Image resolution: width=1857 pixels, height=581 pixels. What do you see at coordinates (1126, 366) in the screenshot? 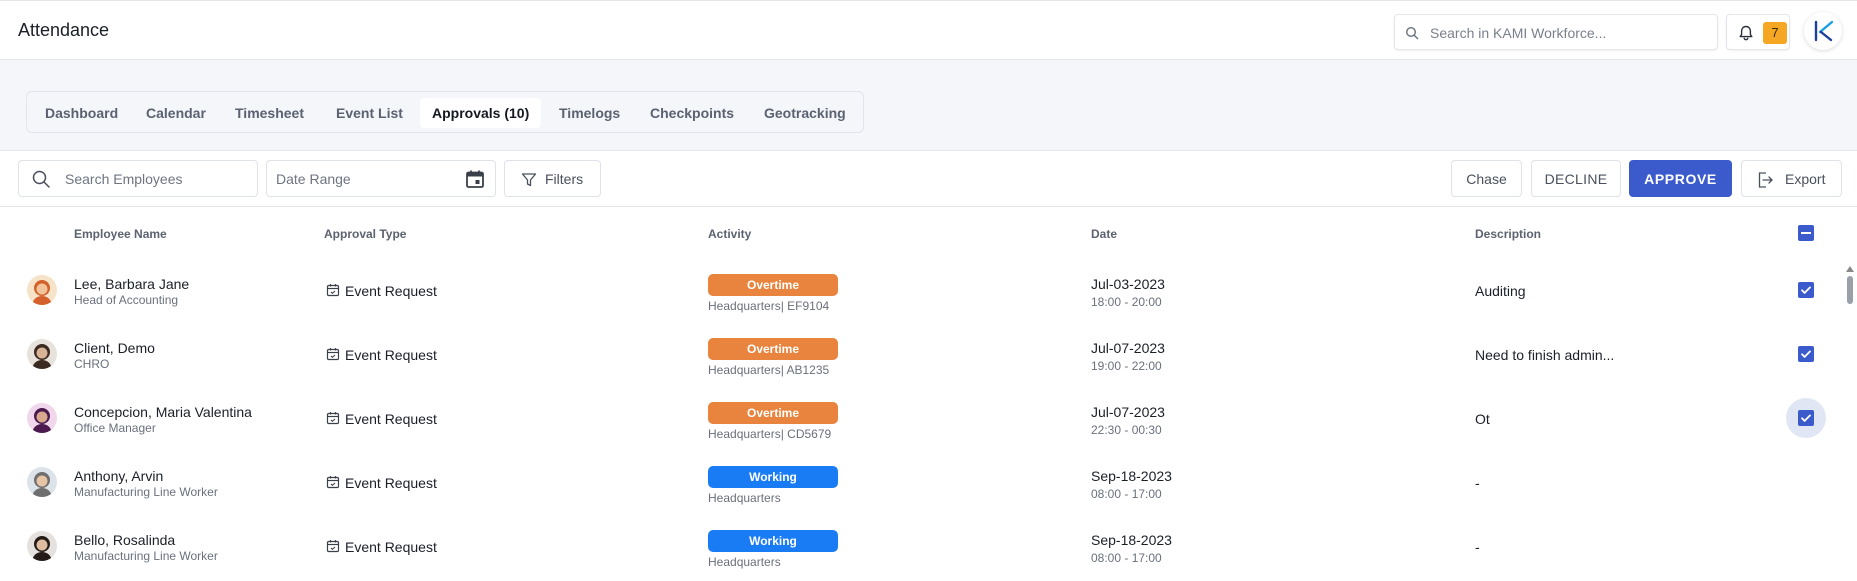
I see `request-time-range: 19:00 - 22:00` at bounding box center [1126, 366].